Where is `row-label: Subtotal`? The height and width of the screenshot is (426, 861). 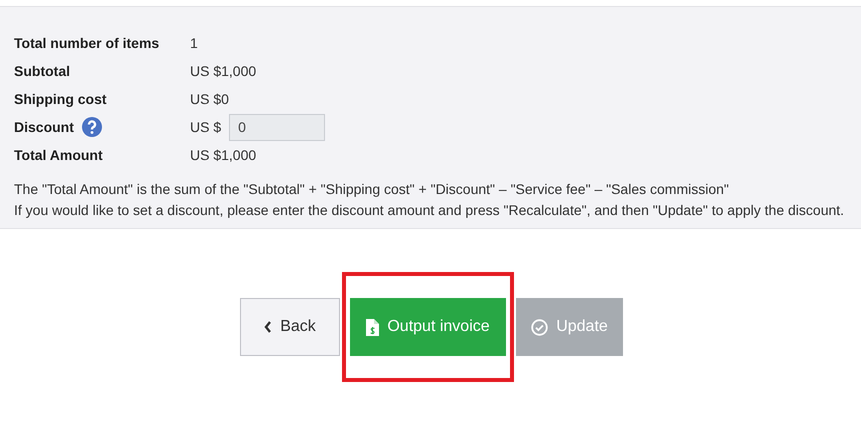 row-label: Subtotal is located at coordinates (42, 71).